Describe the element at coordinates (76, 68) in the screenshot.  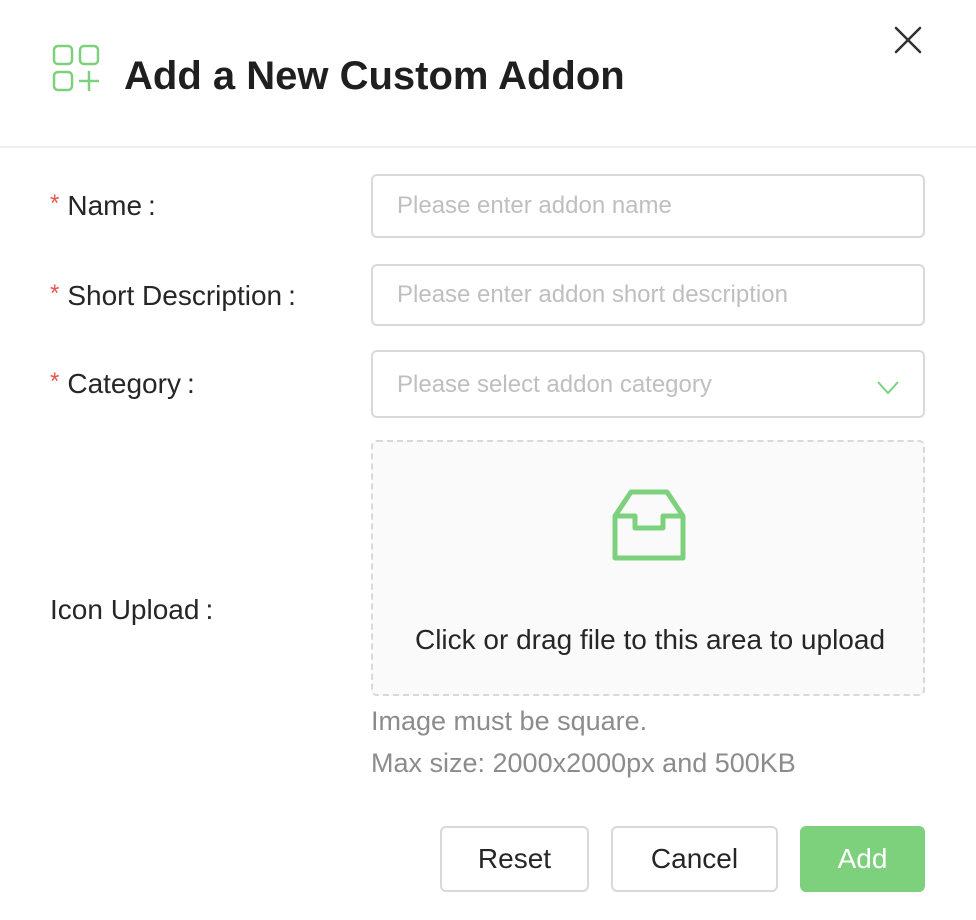
I see `app-add-icon` at that location.